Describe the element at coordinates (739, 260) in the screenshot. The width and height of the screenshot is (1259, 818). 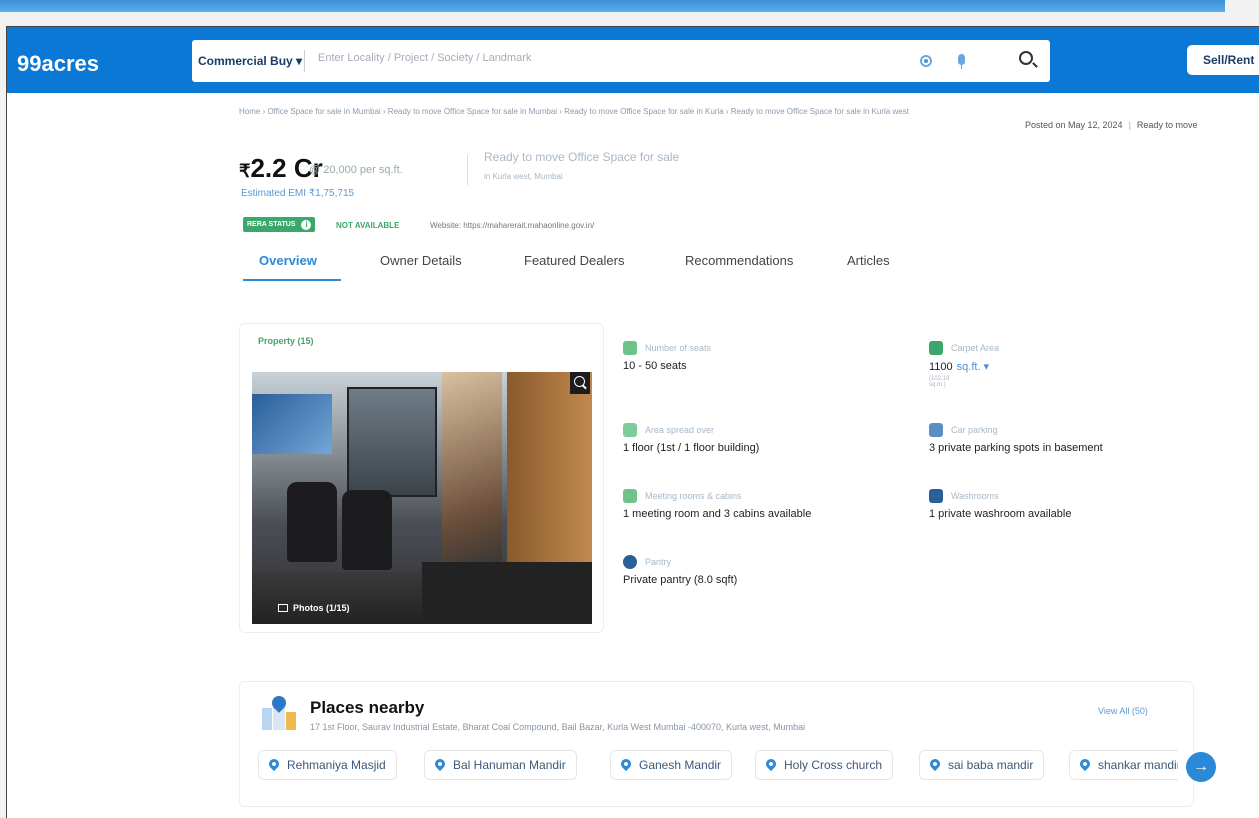
I see `tab-recommendations: Recommendations` at that location.